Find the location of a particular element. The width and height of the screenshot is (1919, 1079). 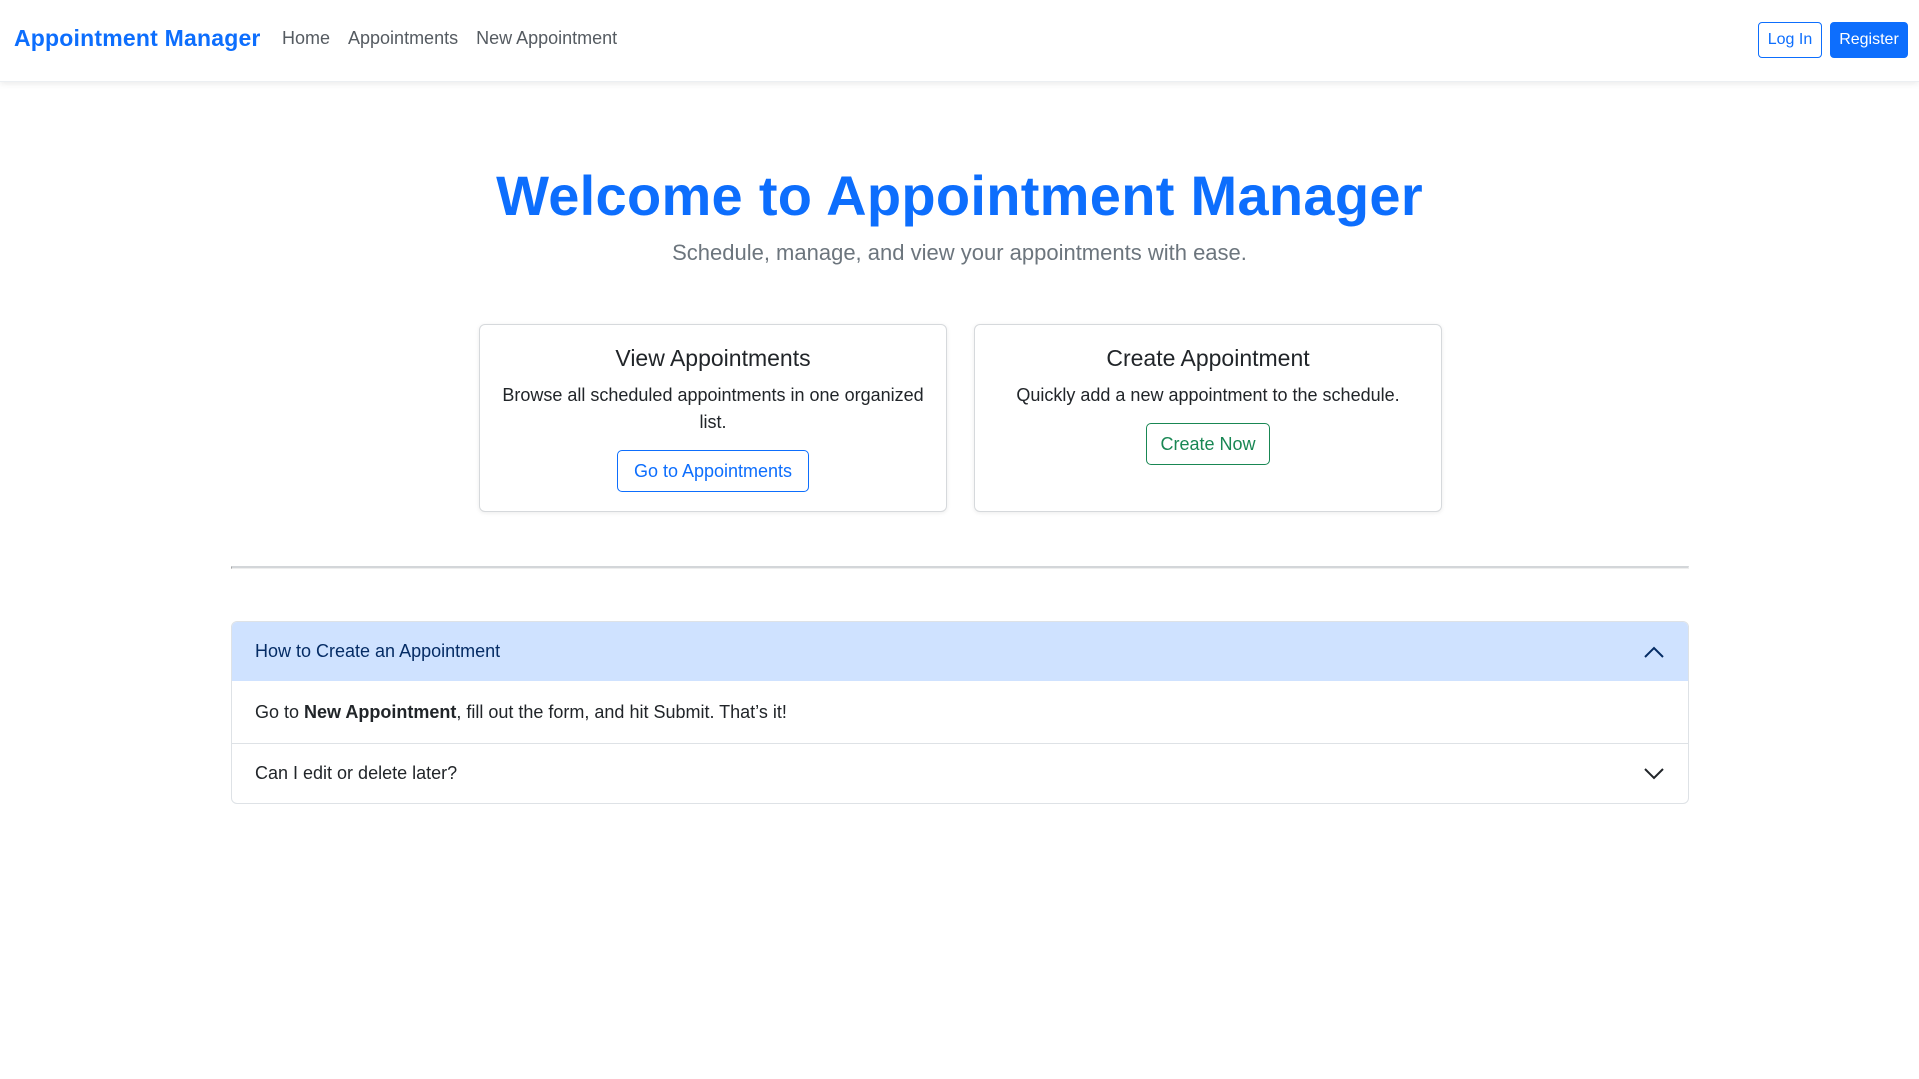

login-button: Log In is located at coordinates (1790, 40).